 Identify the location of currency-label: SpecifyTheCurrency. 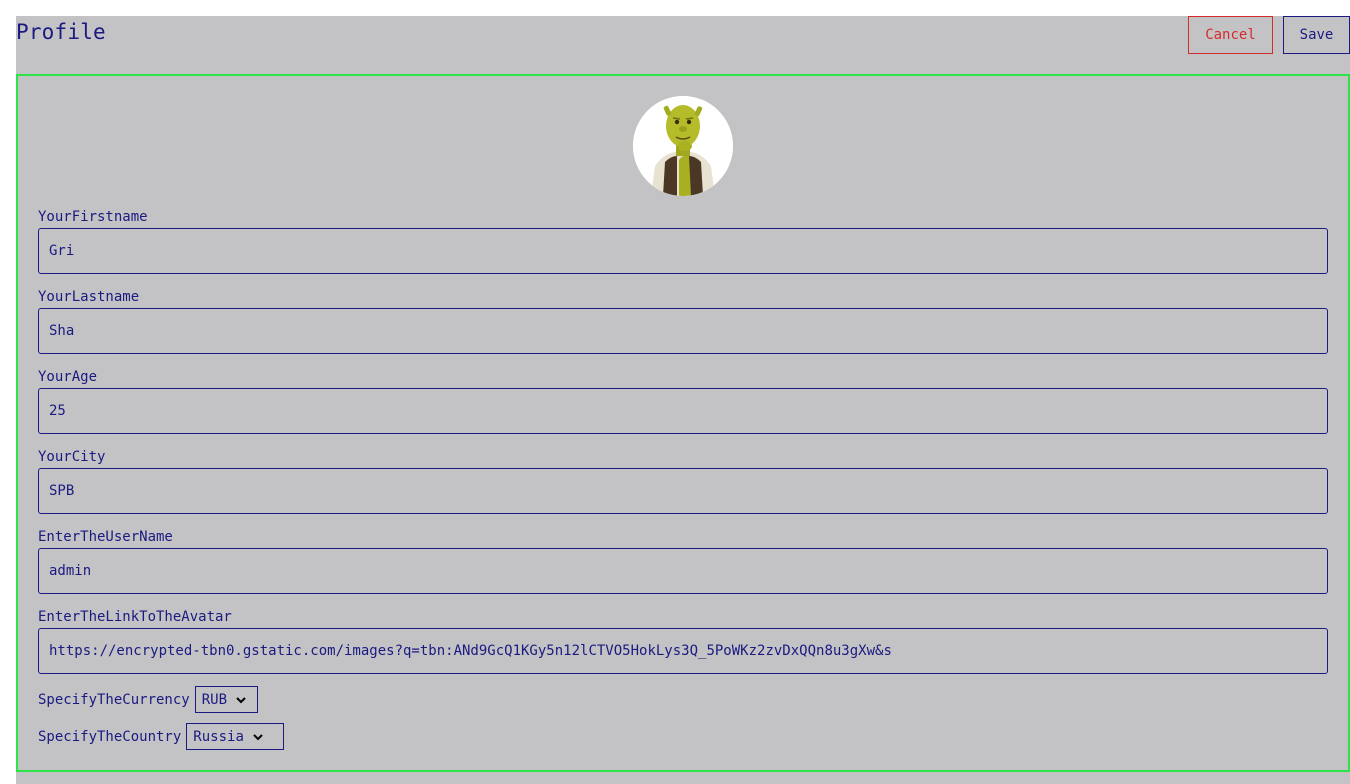
(114, 699).